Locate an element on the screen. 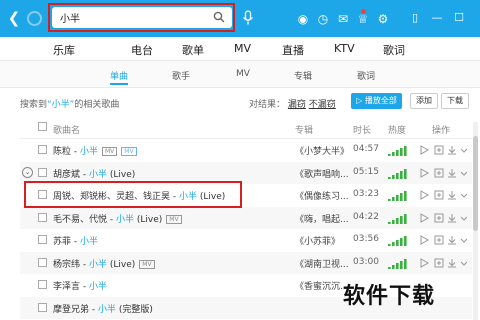 The width and height of the screenshot is (480, 320). summary-keyword: “小半” is located at coordinates (61, 105).